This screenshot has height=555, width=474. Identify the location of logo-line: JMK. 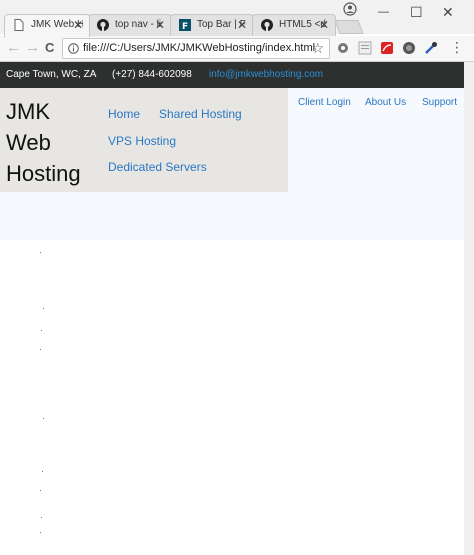
(28, 111).